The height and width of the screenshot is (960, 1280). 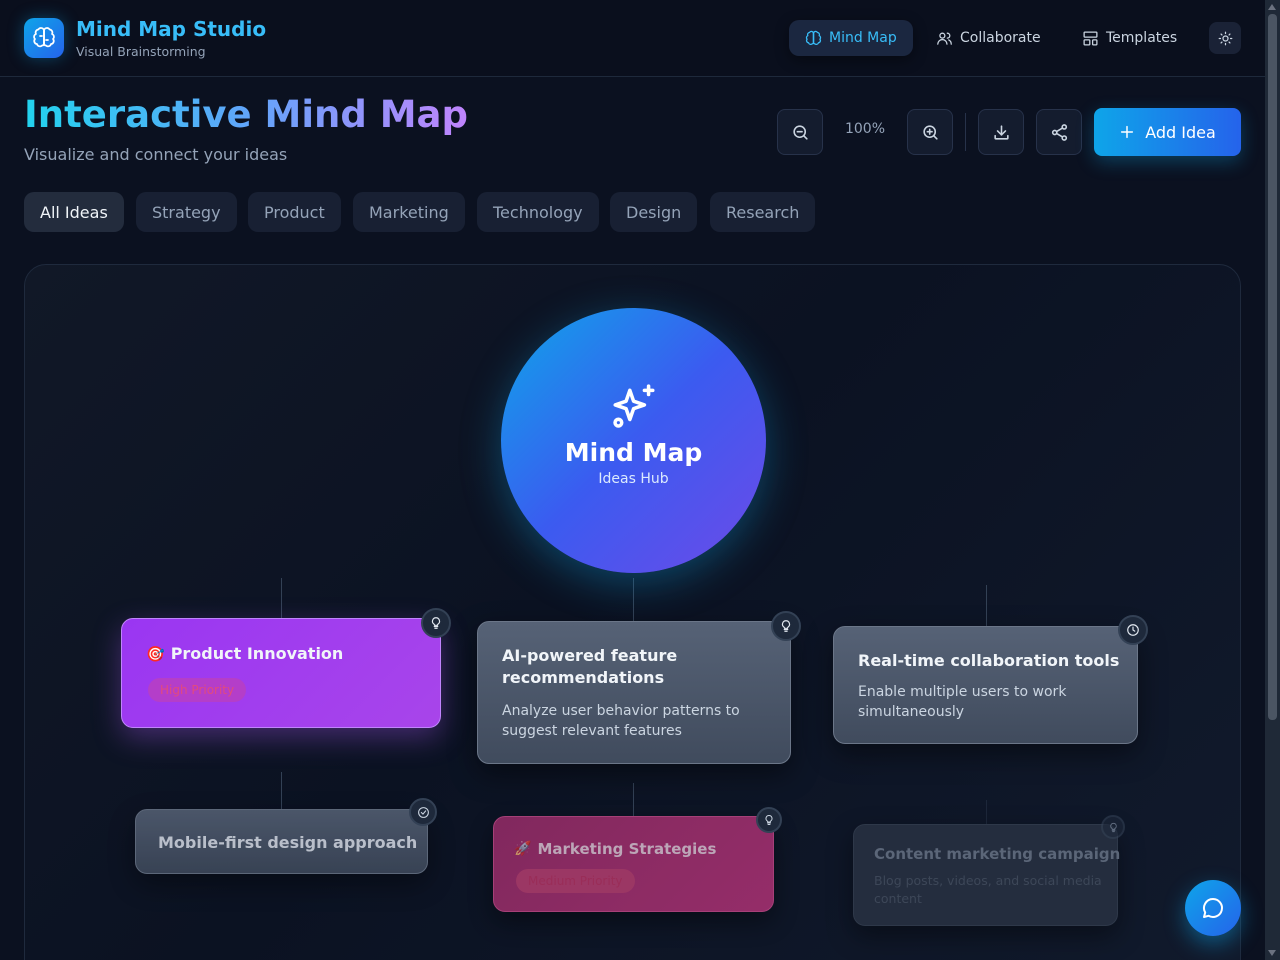 What do you see at coordinates (1000, 38) in the screenshot?
I see `nav-label: Collaborate` at bounding box center [1000, 38].